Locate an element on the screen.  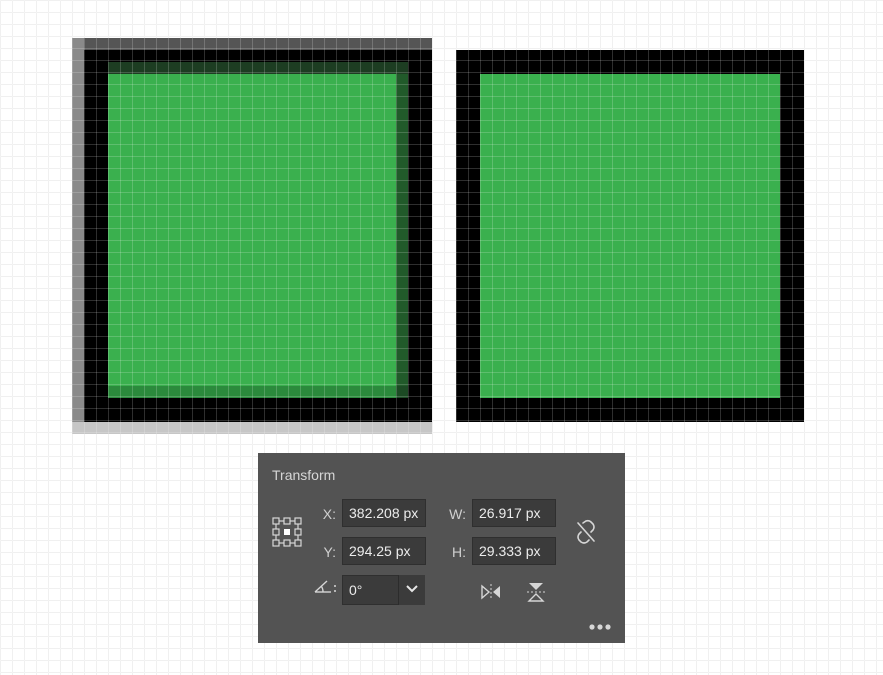
w-label: W: is located at coordinates (457, 514).